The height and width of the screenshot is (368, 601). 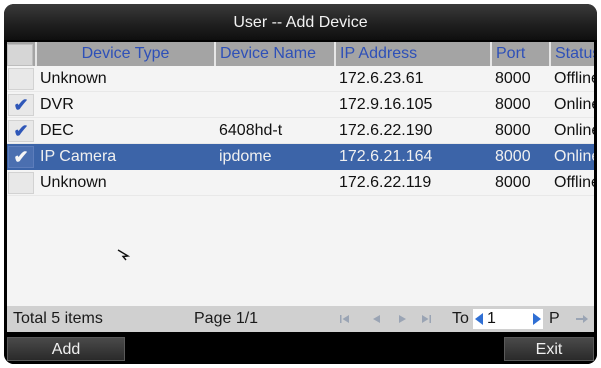 I want to click on go-arrow-icon, so click(x=582, y=319).